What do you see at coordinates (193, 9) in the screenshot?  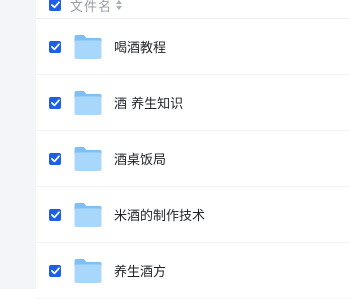 I see `file-list-header: 文件名` at bounding box center [193, 9].